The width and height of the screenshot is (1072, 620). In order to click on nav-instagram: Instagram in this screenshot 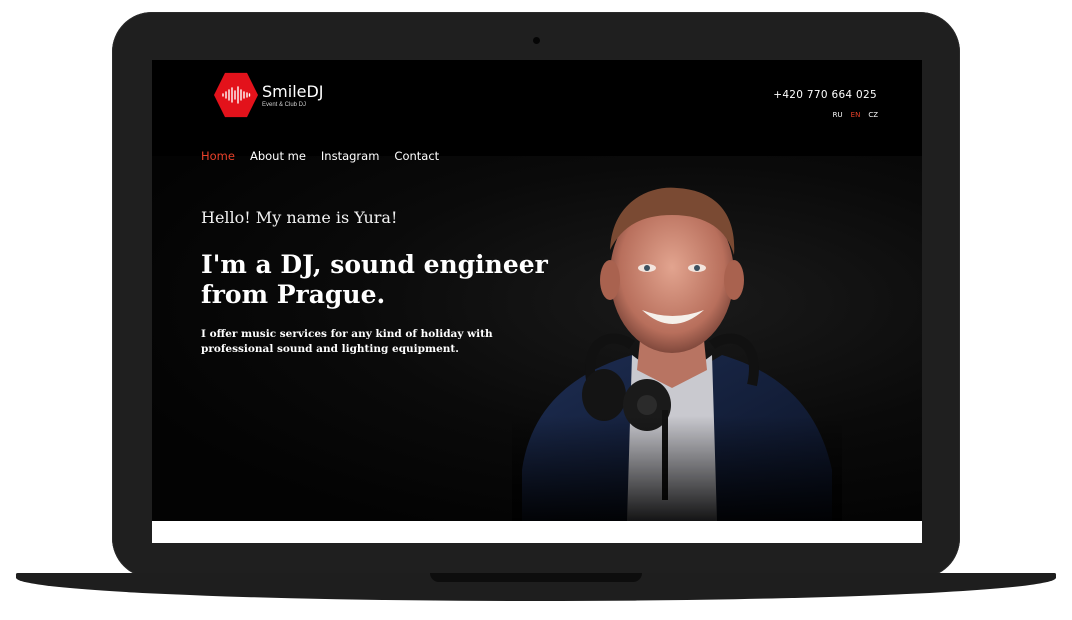, I will do `click(350, 156)`.